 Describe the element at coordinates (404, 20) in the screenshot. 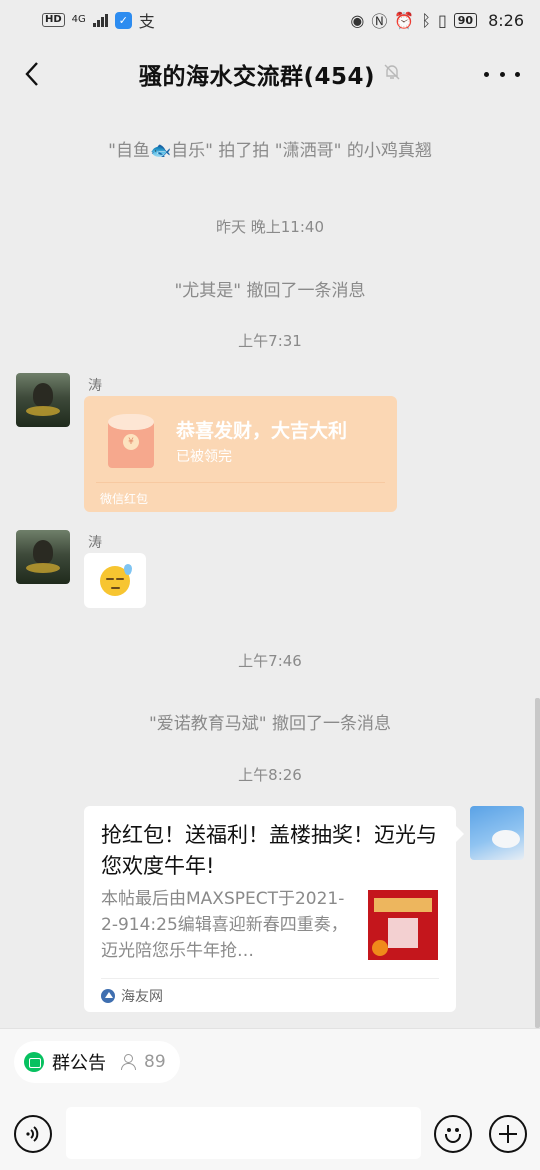

I see `alarm-icon: ⏰` at that location.